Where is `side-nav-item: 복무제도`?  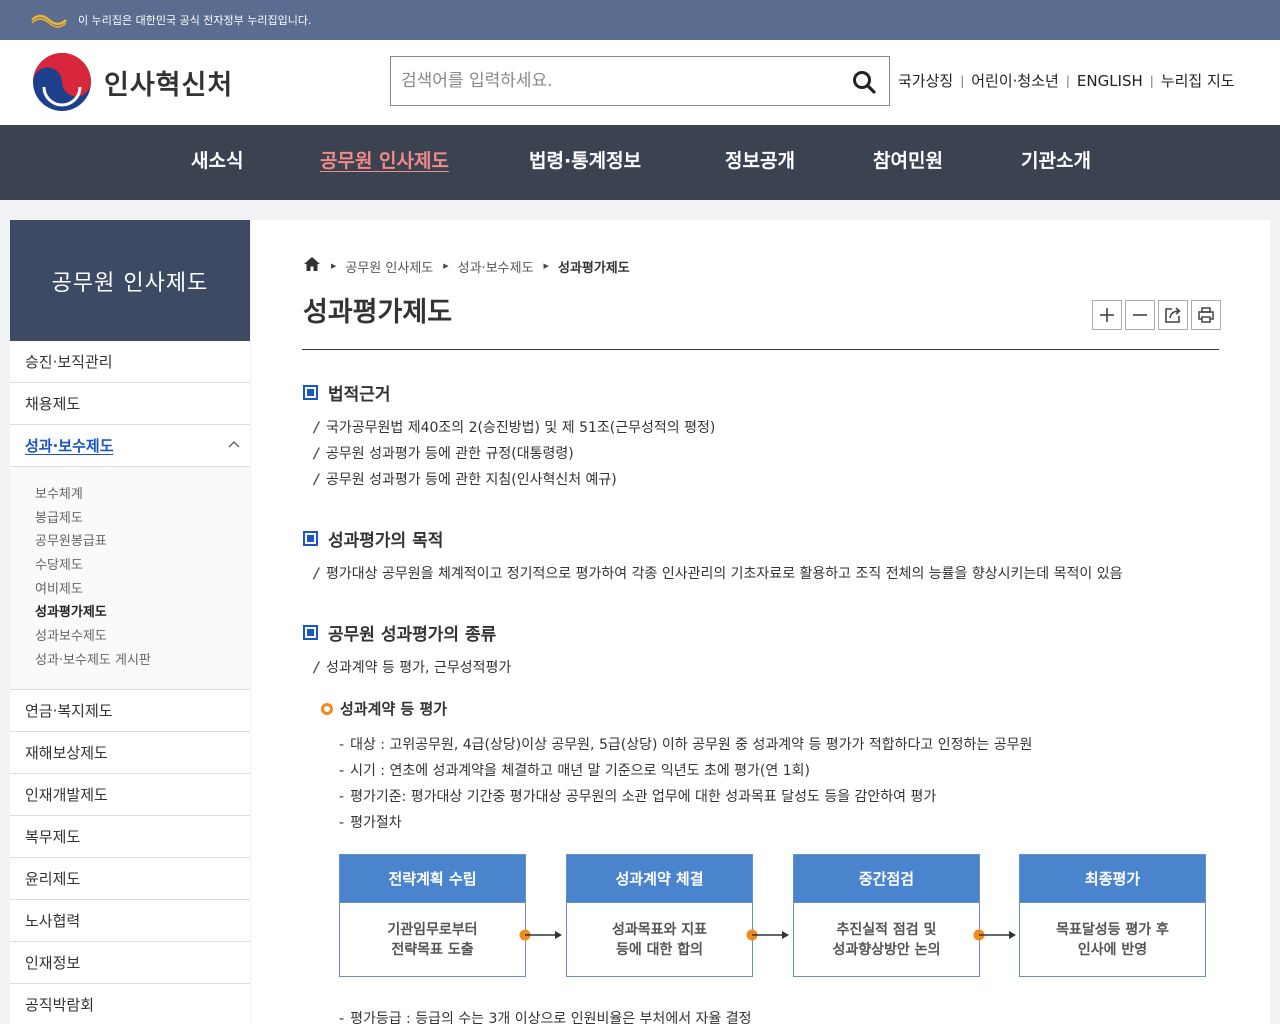 side-nav-item: 복무제도 is located at coordinates (130, 837).